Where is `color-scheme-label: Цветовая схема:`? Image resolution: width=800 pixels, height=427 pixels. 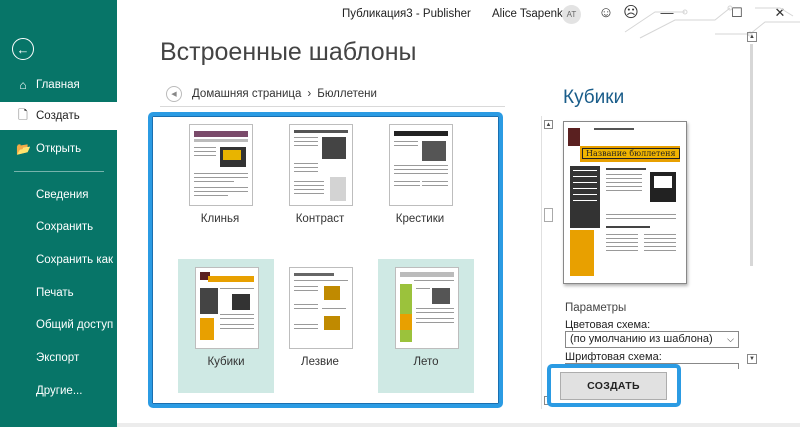 color-scheme-label: Цветовая схема: is located at coordinates (608, 325).